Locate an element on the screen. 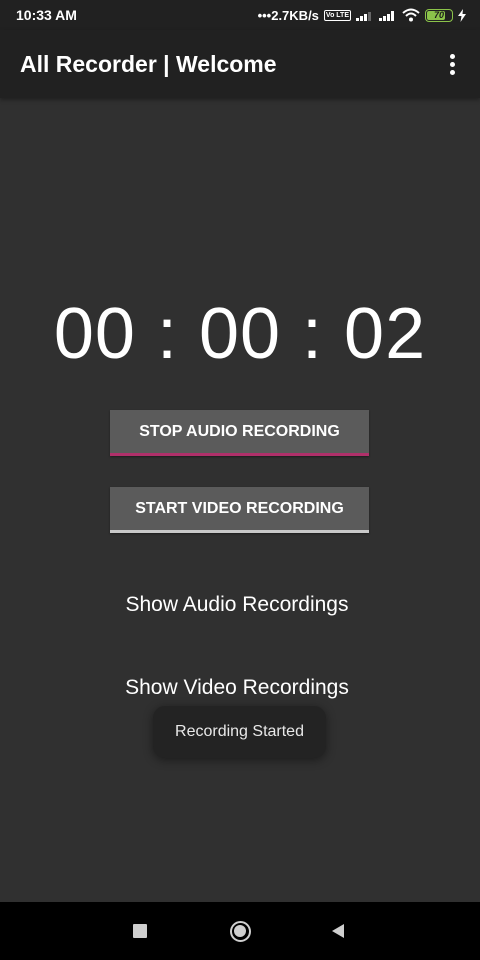 This screenshot has width=480, height=960. wifi-icon is located at coordinates (411, 15).